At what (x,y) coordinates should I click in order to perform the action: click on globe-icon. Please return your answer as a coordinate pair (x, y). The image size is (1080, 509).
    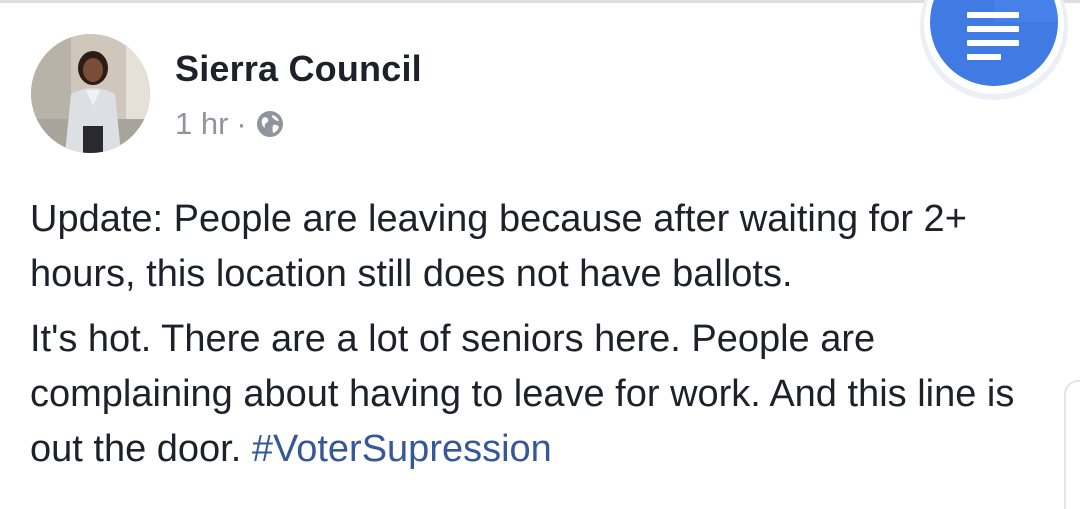
    Looking at the image, I should click on (270, 124).